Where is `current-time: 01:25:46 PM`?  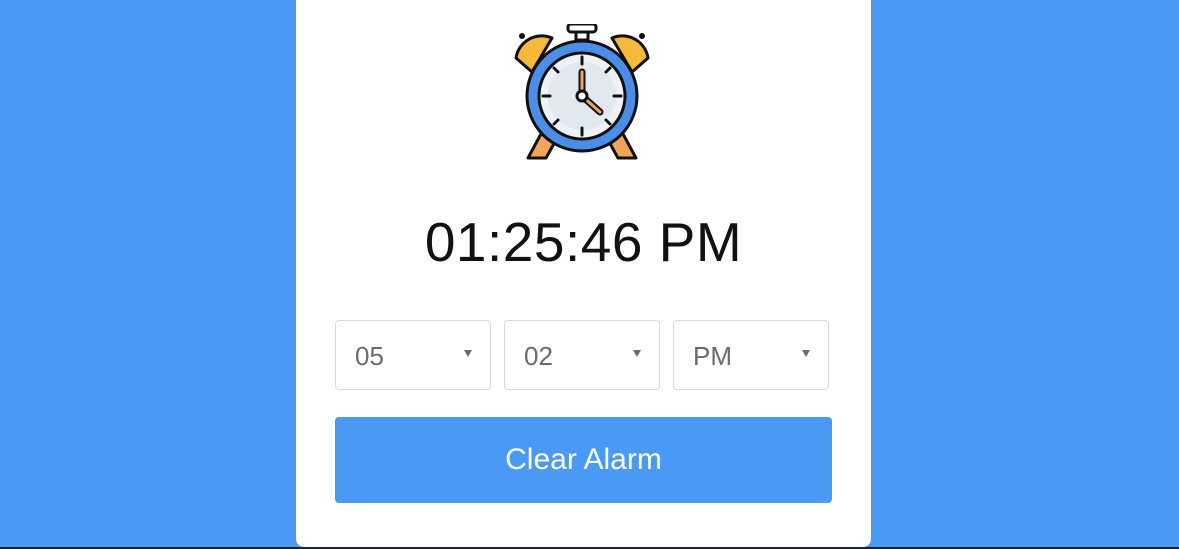 current-time: 01:25:46 PM is located at coordinates (583, 242).